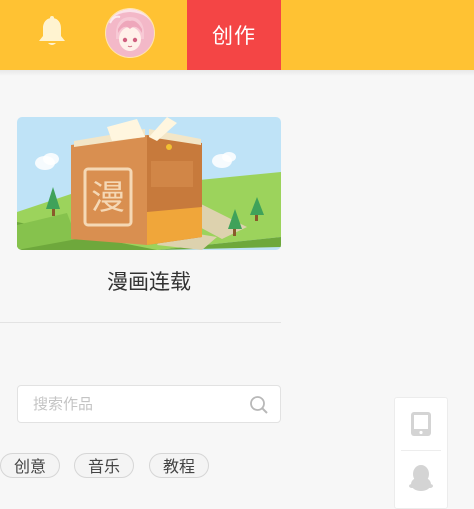 The image size is (474, 509). Describe the element at coordinates (104, 465) in the screenshot. I see `tag-chip: 音乐` at that location.